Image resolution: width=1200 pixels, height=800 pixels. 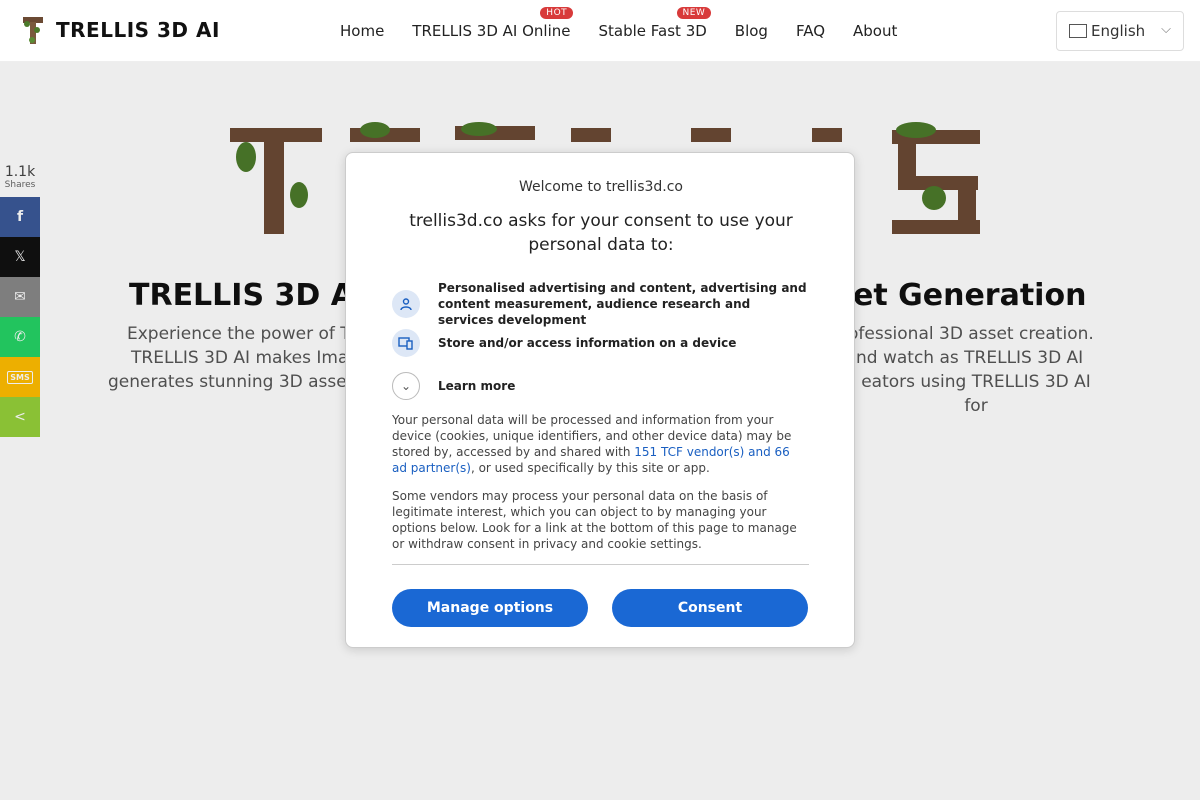 I want to click on device-icon, so click(x=406, y=343).